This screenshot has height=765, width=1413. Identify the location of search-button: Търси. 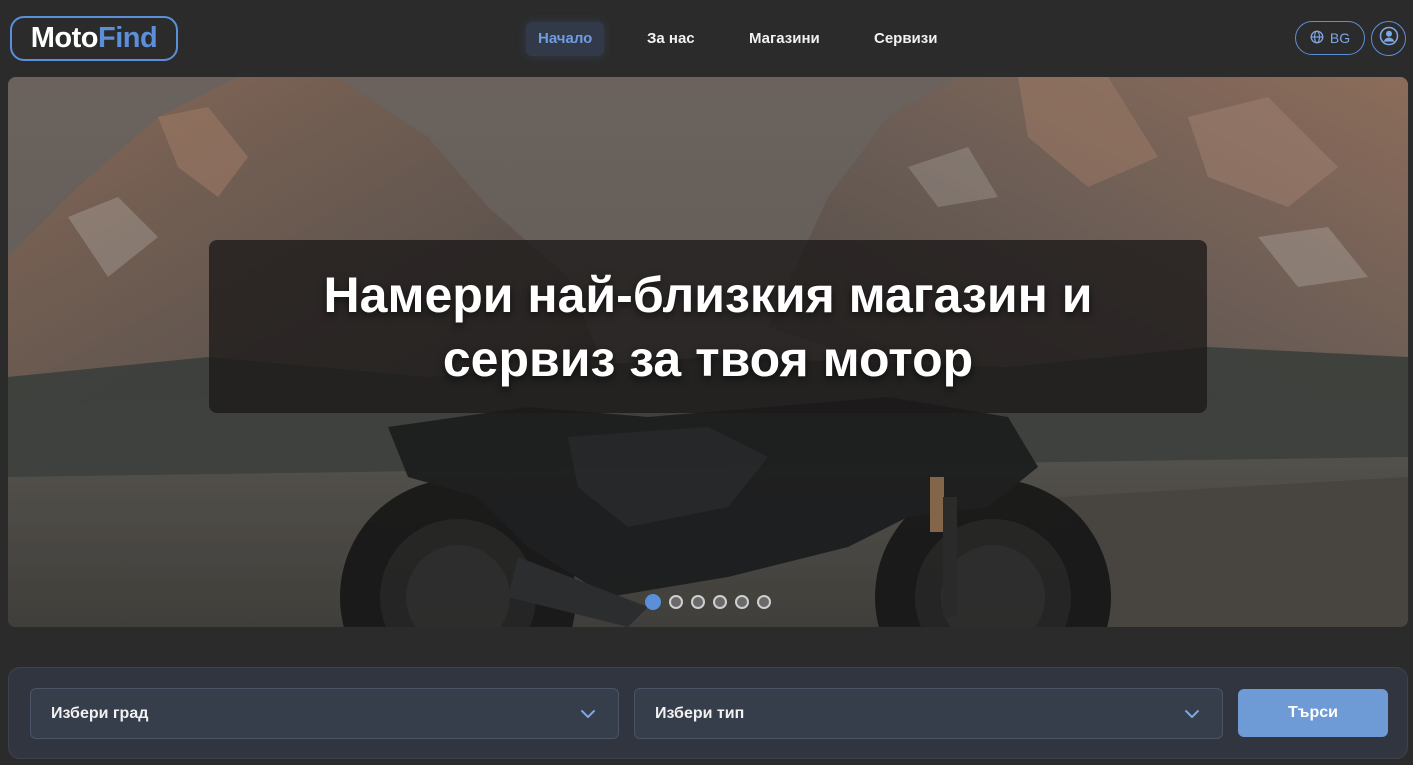
(1313, 713).